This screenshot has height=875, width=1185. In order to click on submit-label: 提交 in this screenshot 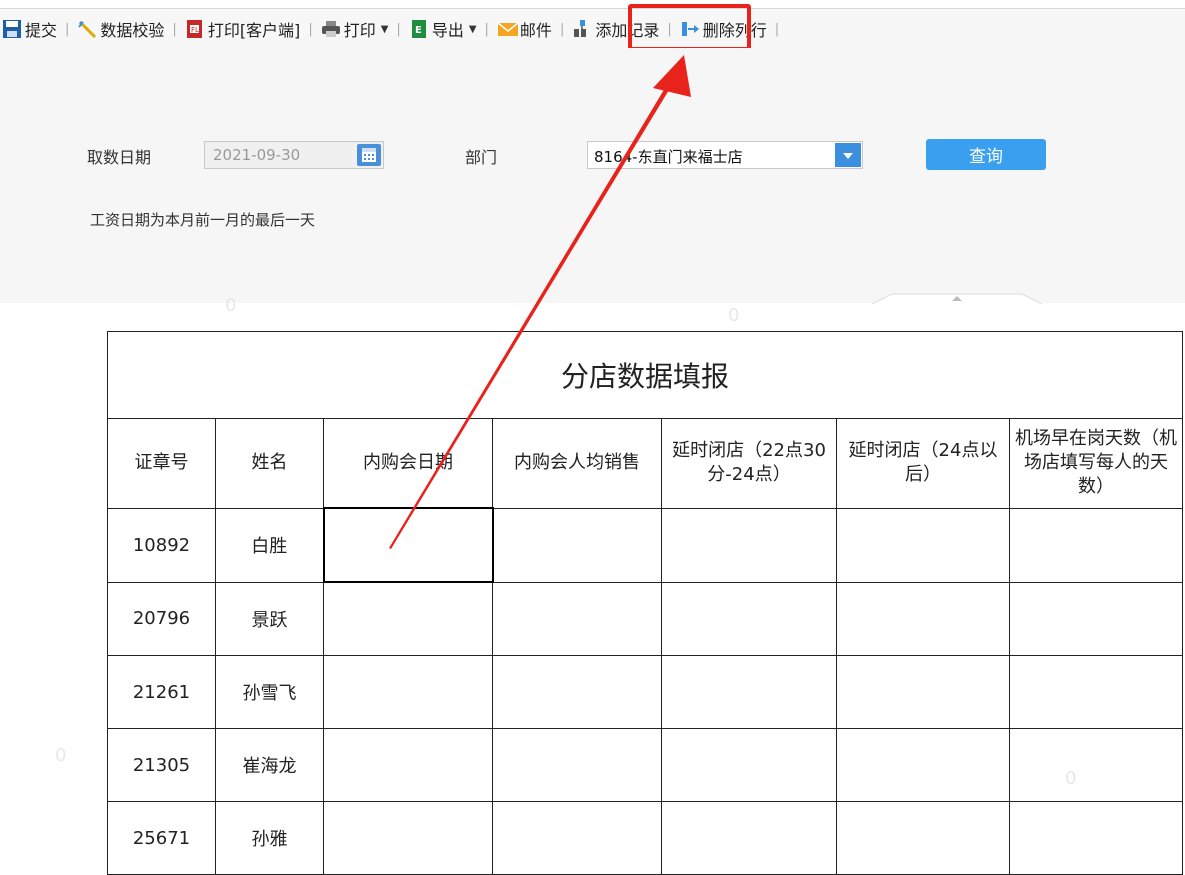, I will do `click(41, 30)`.